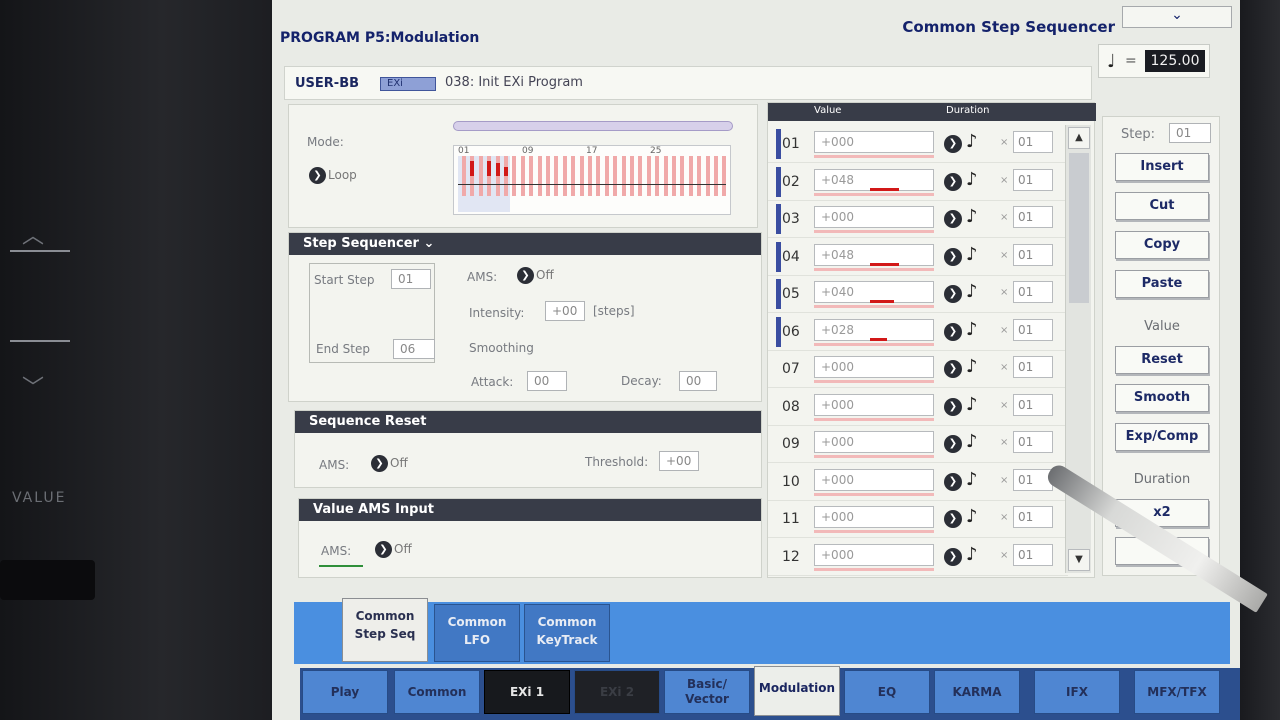 The height and width of the screenshot is (720, 1280). What do you see at coordinates (1190, 133) in the screenshot?
I see `step-field: 01` at bounding box center [1190, 133].